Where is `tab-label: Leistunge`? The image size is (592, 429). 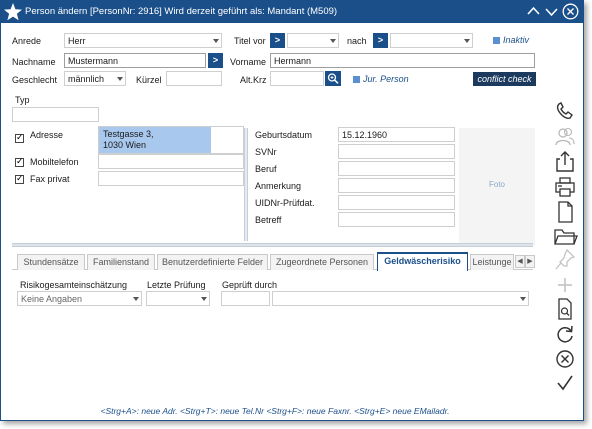
tab-label: Leistunge is located at coordinates (492, 262).